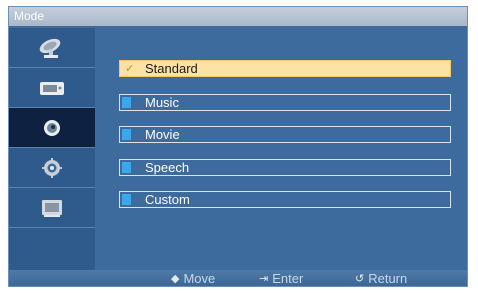 The height and width of the screenshot is (293, 478). Describe the element at coordinates (238, 278) in the screenshot. I see `navigation-hint-bar: ◆ Move ⇥ Enter ↺ Return` at that location.